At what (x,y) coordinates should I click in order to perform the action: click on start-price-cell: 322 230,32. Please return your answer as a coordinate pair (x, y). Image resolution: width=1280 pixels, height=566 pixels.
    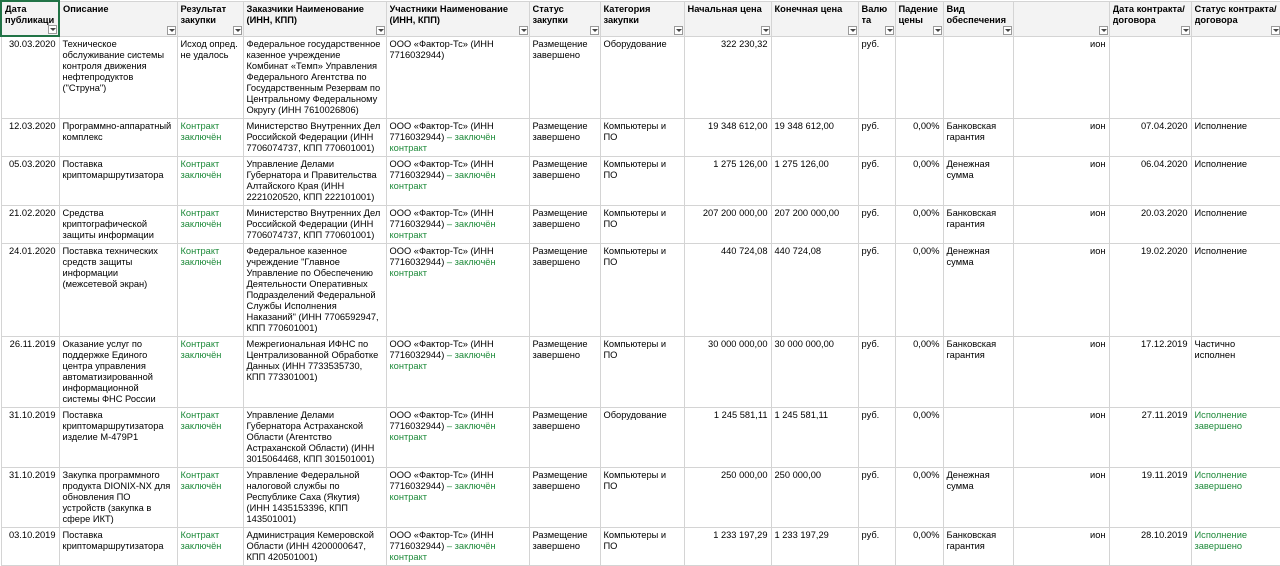
    Looking at the image, I should click on (727, 77).